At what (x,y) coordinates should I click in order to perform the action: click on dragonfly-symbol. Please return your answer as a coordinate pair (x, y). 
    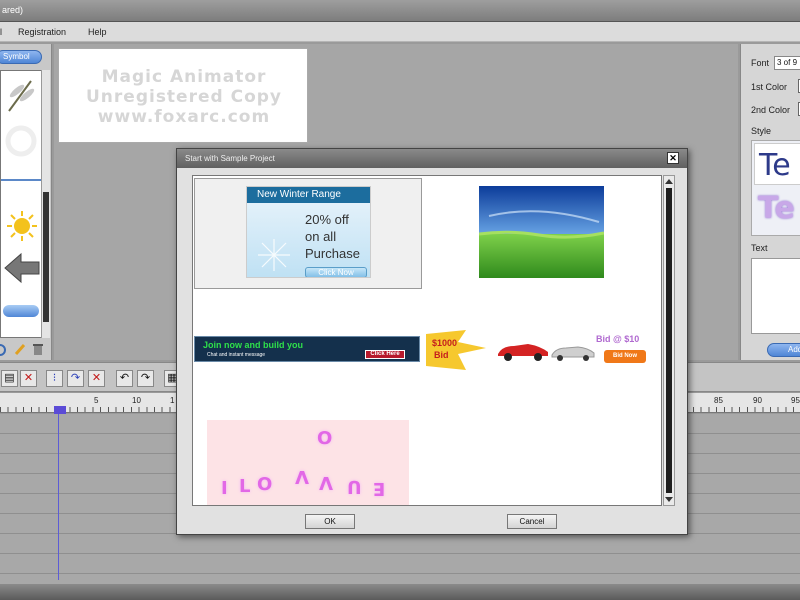
    Looking at the image, I should click on (22, 96).